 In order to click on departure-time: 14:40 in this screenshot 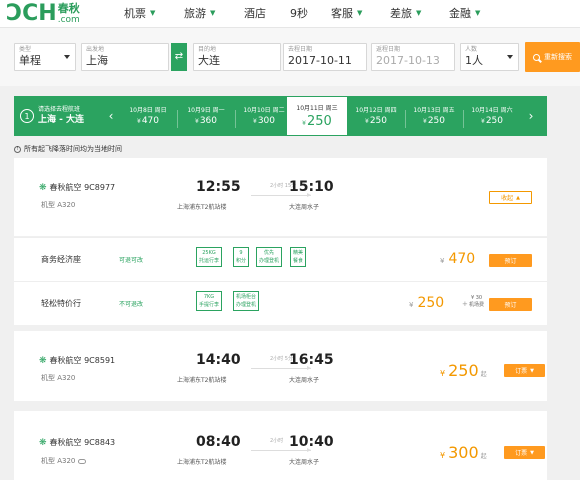, I will do `click(218, 360)`.